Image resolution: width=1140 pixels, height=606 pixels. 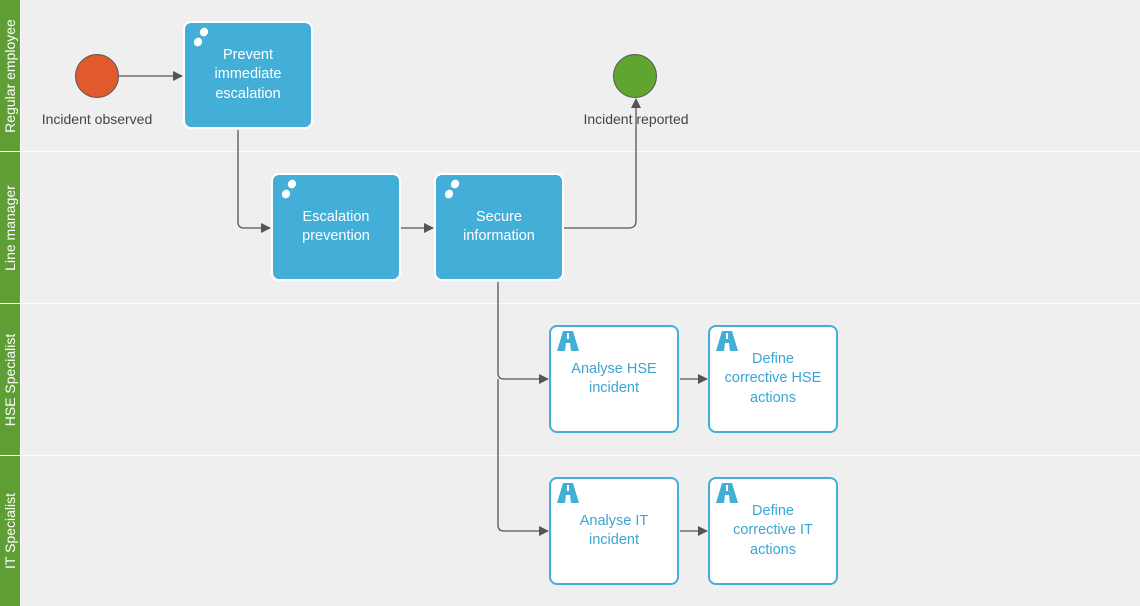 I want to click on task-label: Escalation prevention, so click(x=336, y=226).